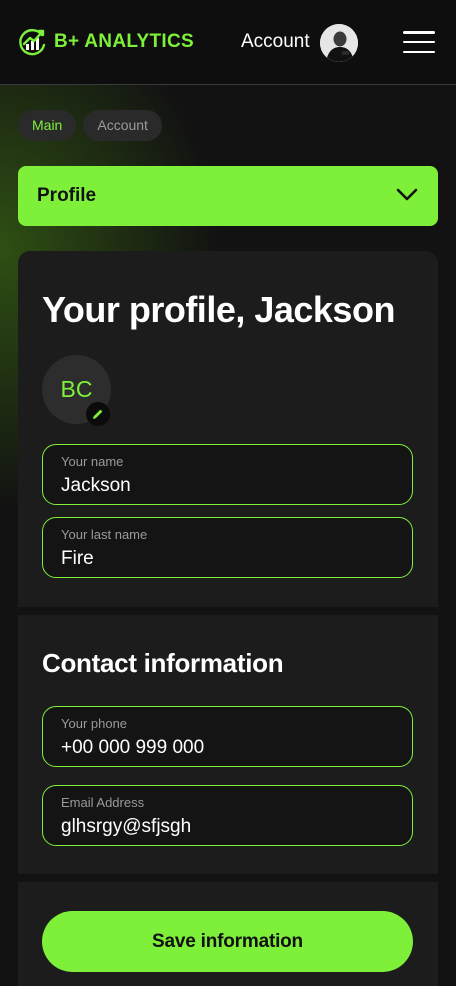  I want to click on top-header: B+ ANALYTICS Account, so click(228, 42).